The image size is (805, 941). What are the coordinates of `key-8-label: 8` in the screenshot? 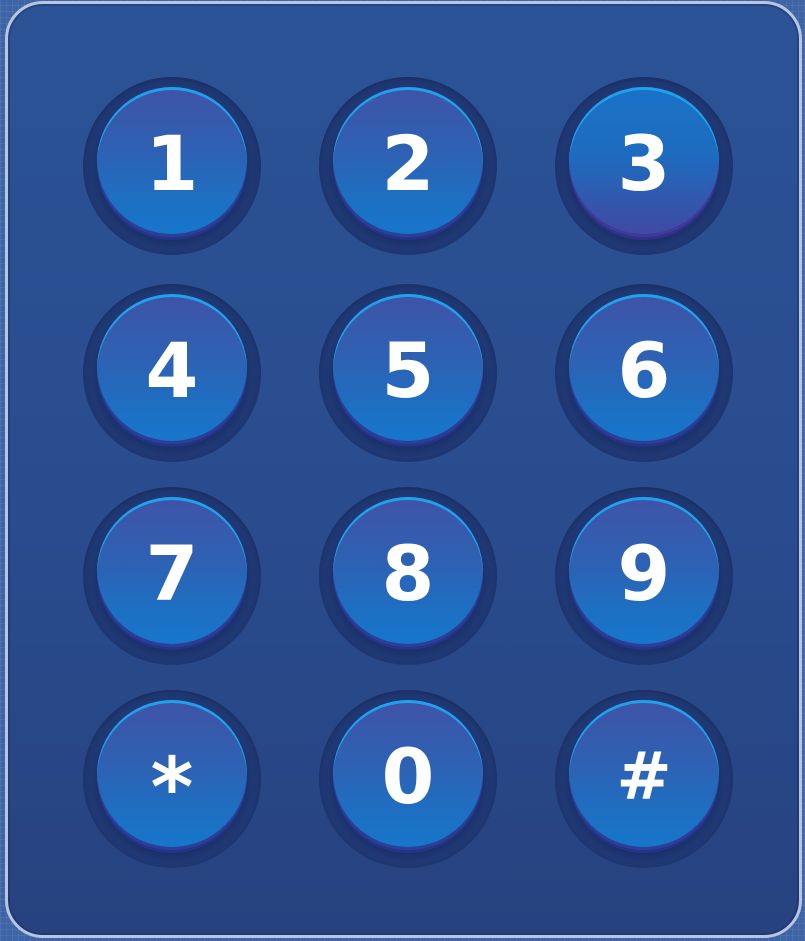 It's located at (408, 573).